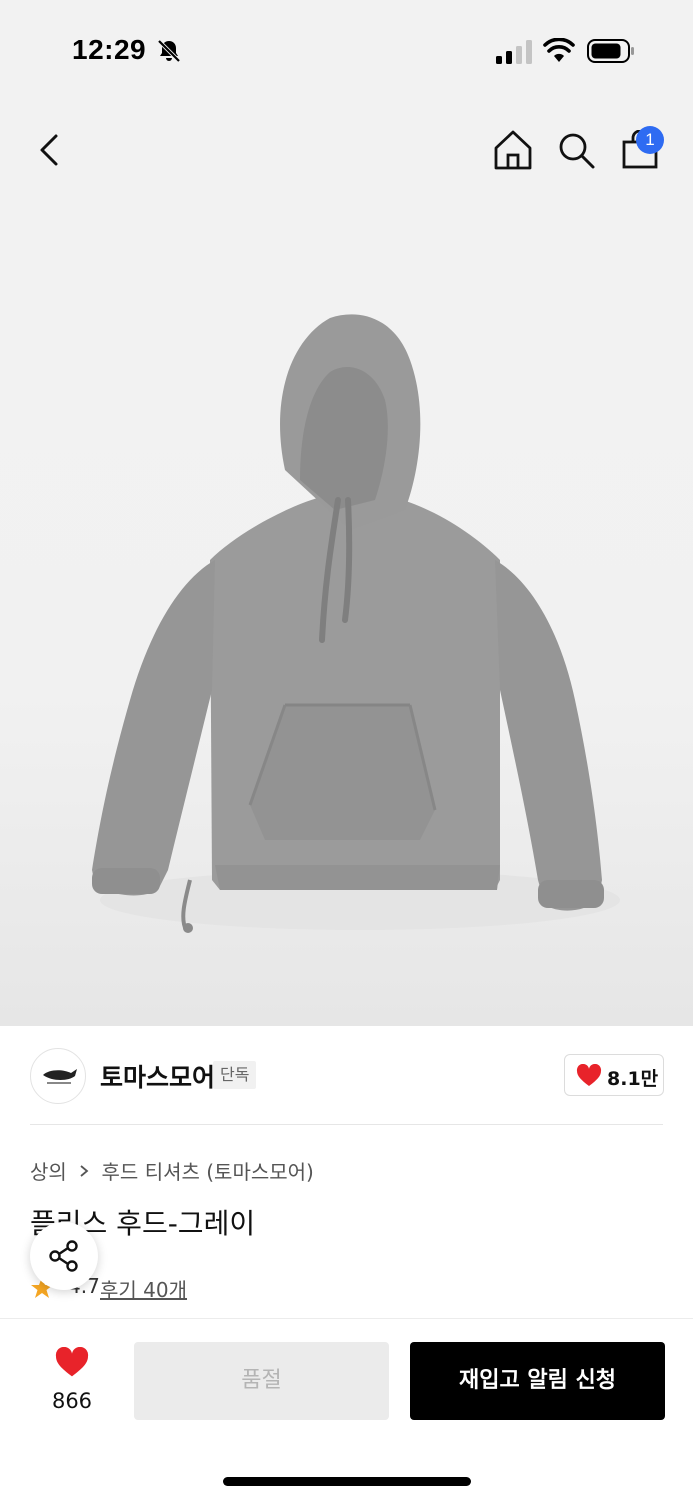  Describe the element at coordinates (650, 140) in the screenshot. I see `cart-count-badge: 1` at that location.